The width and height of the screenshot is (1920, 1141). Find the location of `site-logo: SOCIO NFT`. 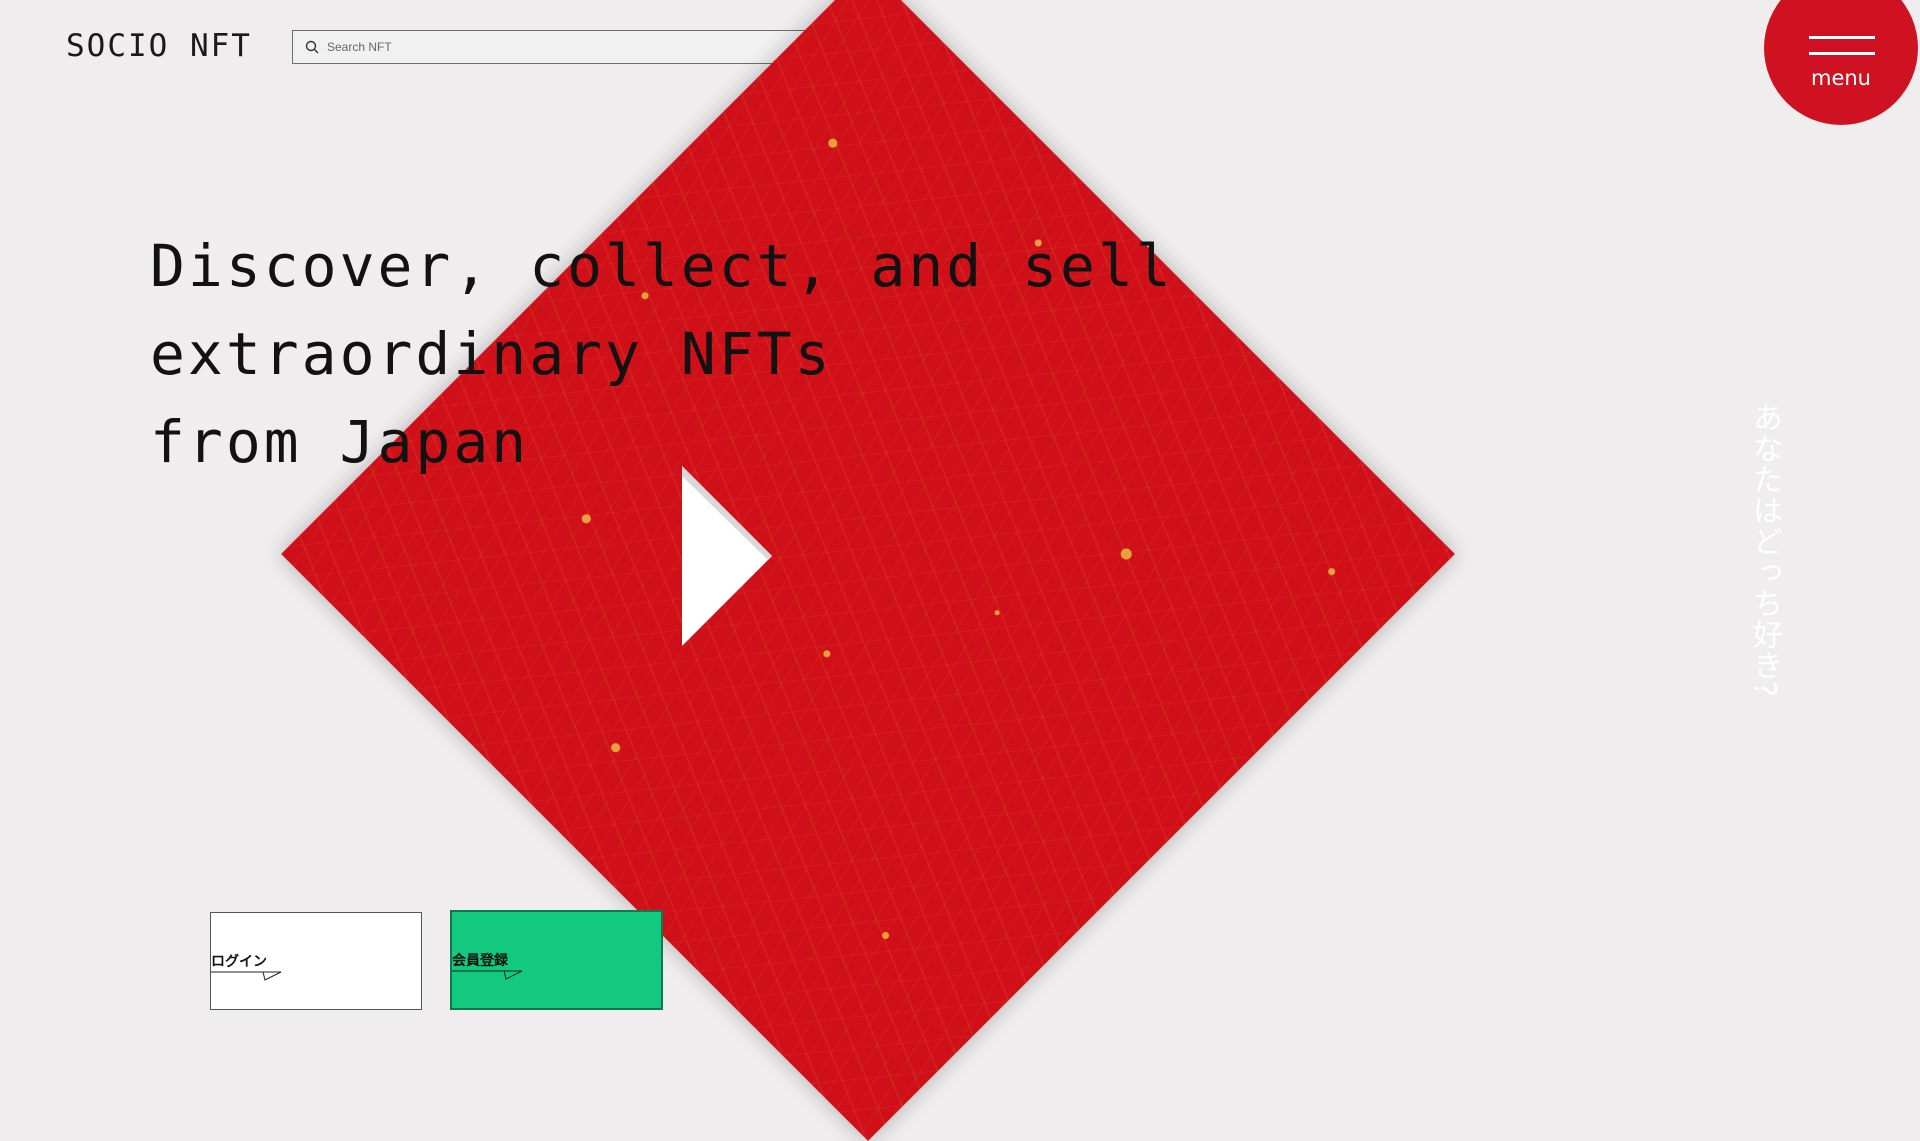

site-logo: SOCIO NFT is located at coordinates (159, 46).